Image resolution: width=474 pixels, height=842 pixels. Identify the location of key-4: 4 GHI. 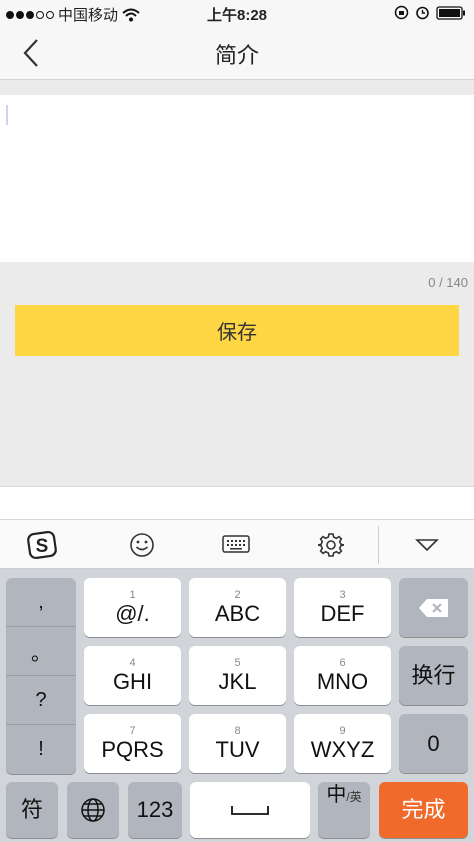
(132, 675).